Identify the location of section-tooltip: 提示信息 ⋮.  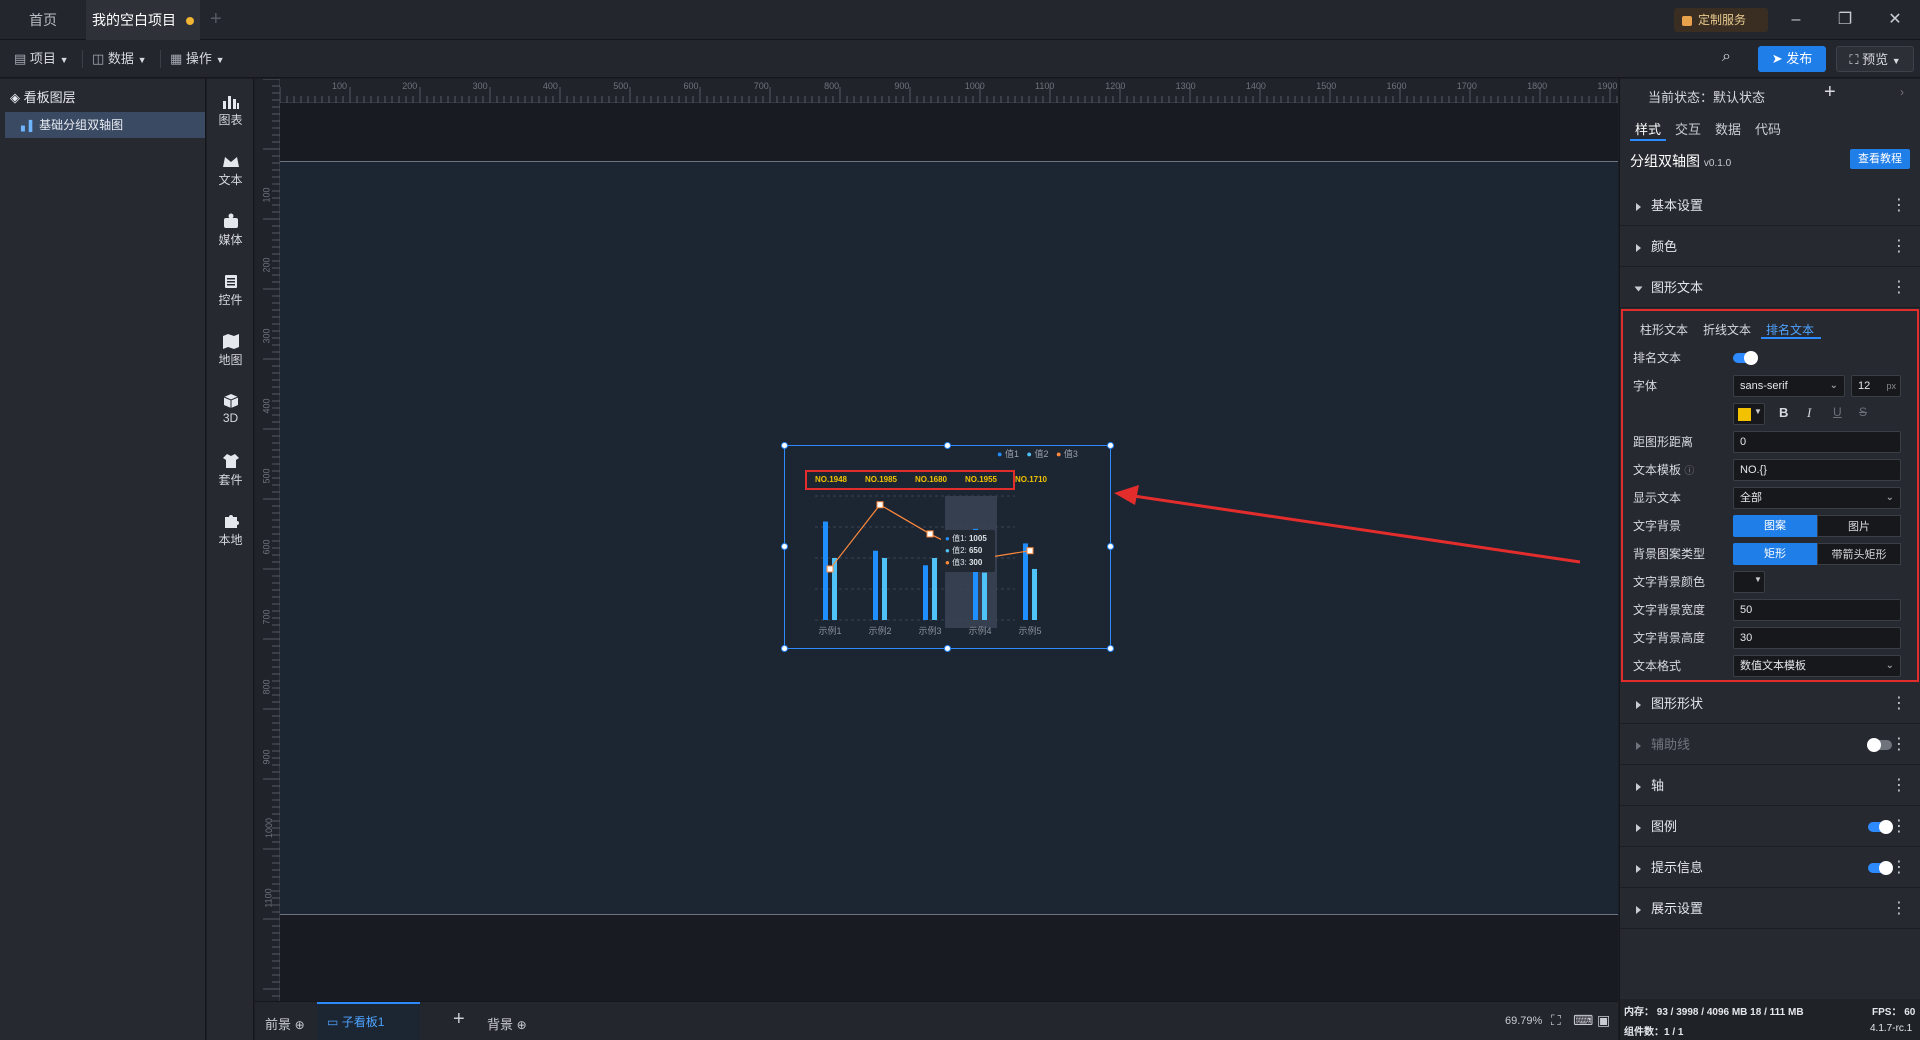
(1770, 868).